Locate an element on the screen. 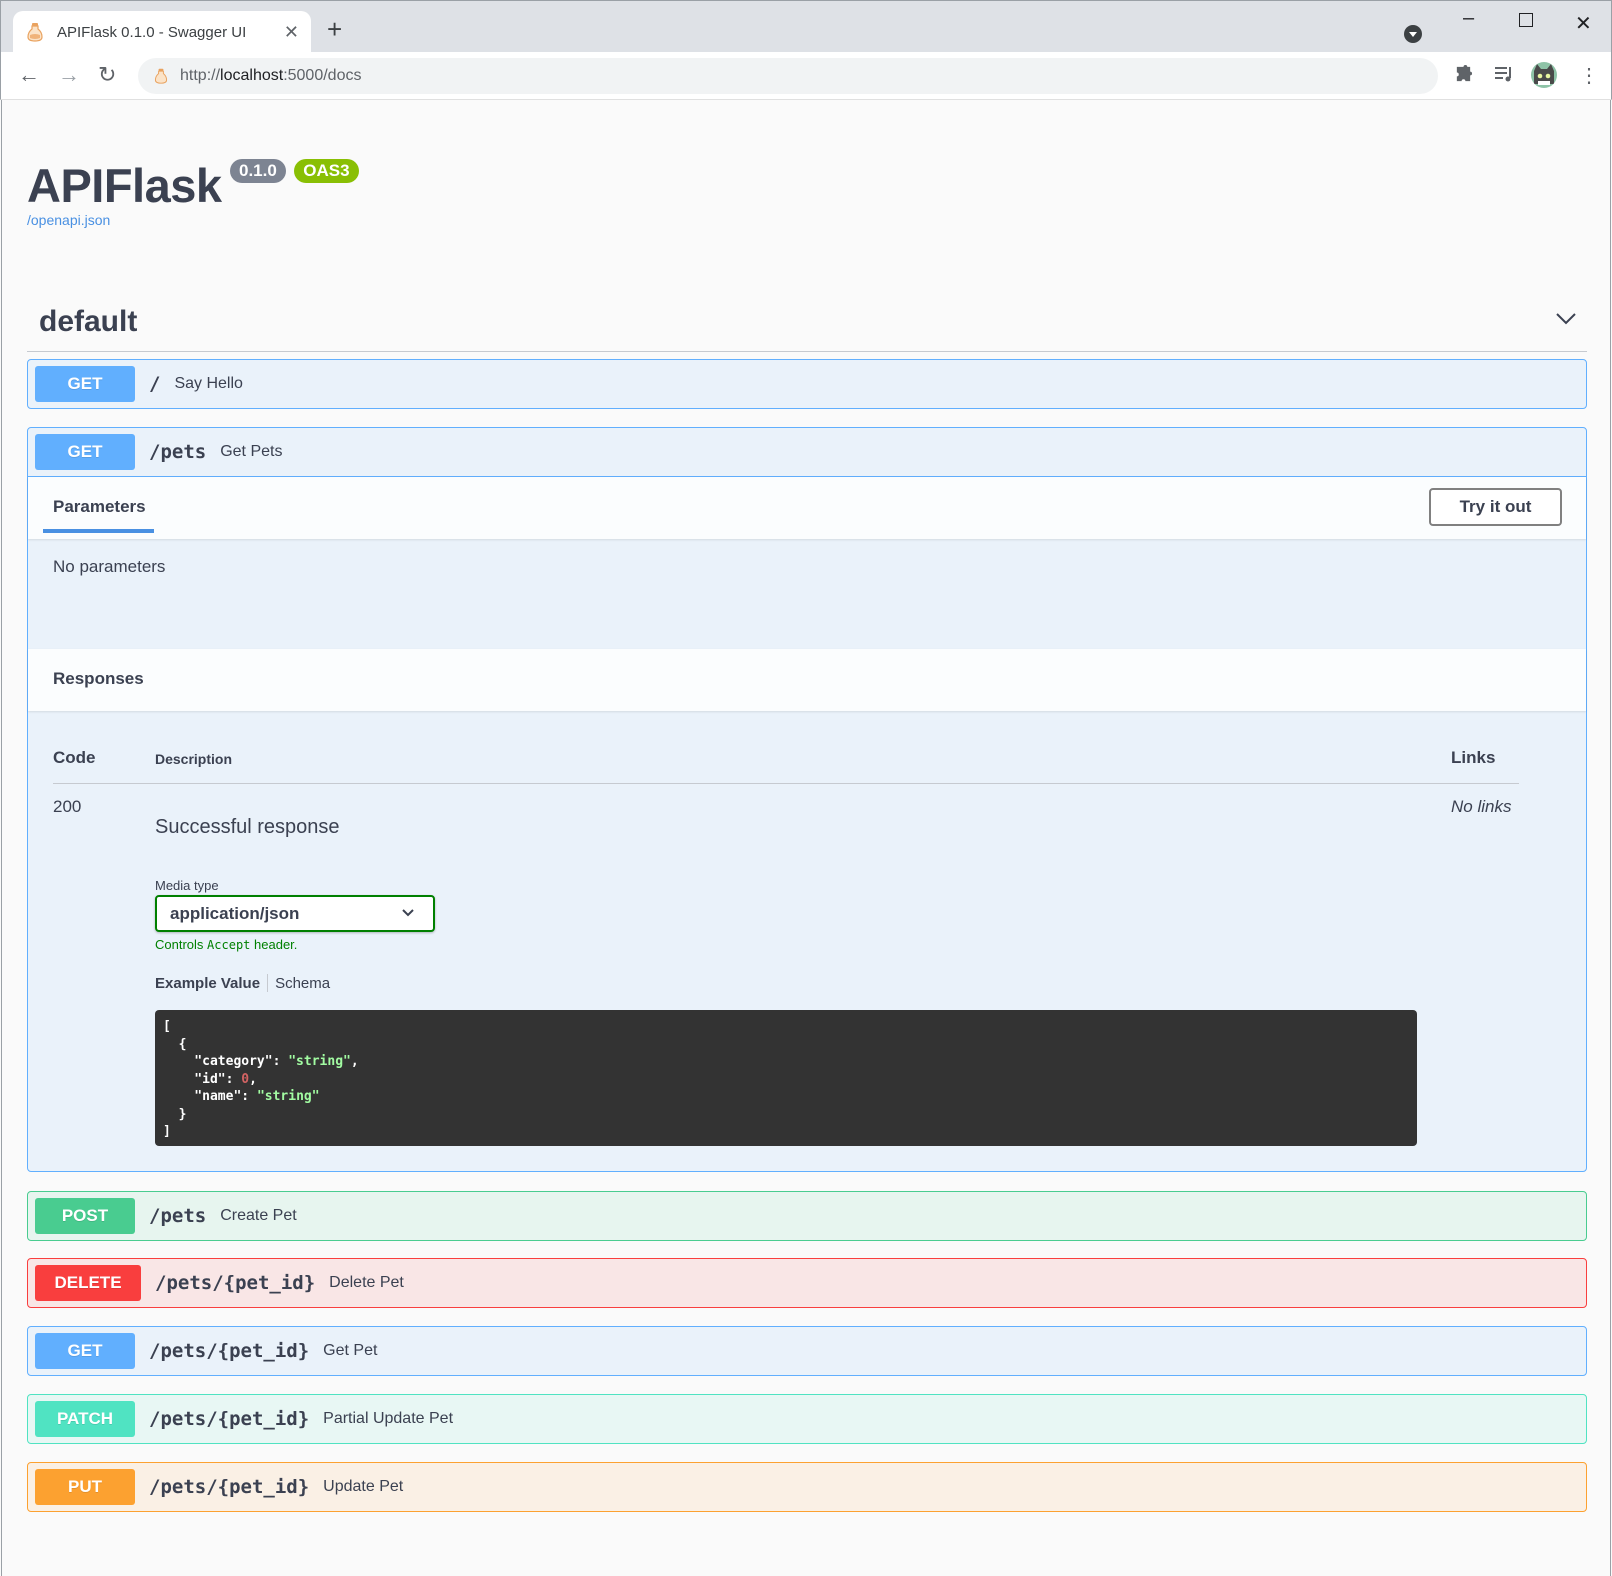 The image size is (1612, 1576). operation-get-pet: GET /pets/{pet_id} Get Pet is located at coordinates (807, 1351).